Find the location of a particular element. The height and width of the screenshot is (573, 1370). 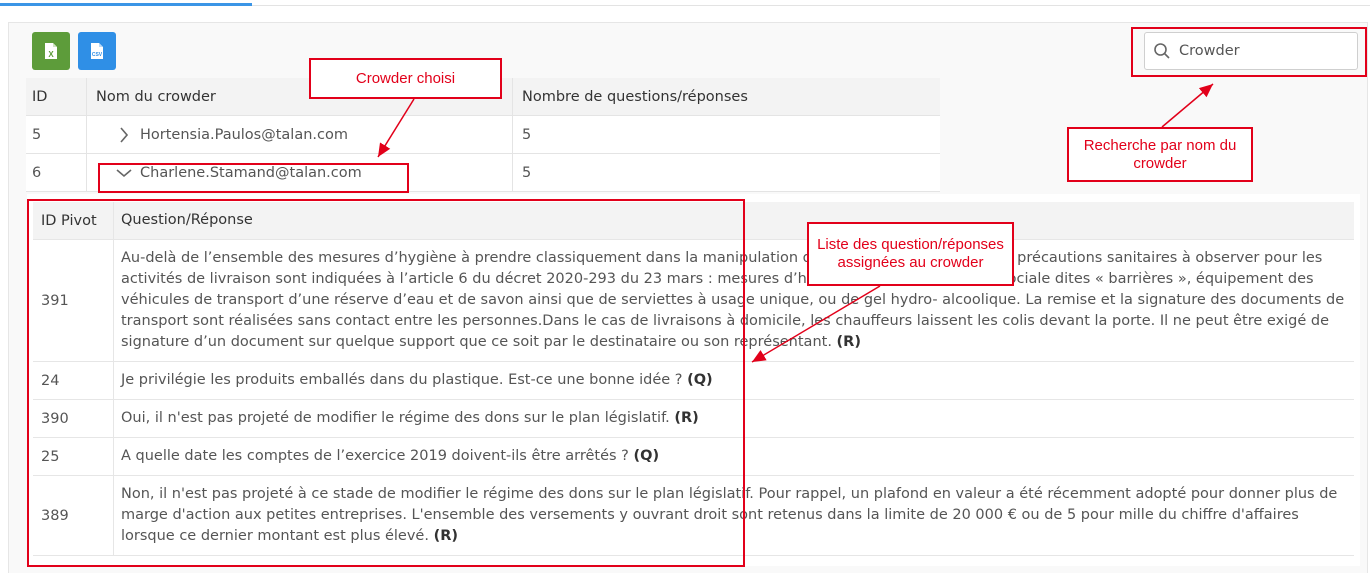

export-excel-button: X is located at coordinates (51, 51).